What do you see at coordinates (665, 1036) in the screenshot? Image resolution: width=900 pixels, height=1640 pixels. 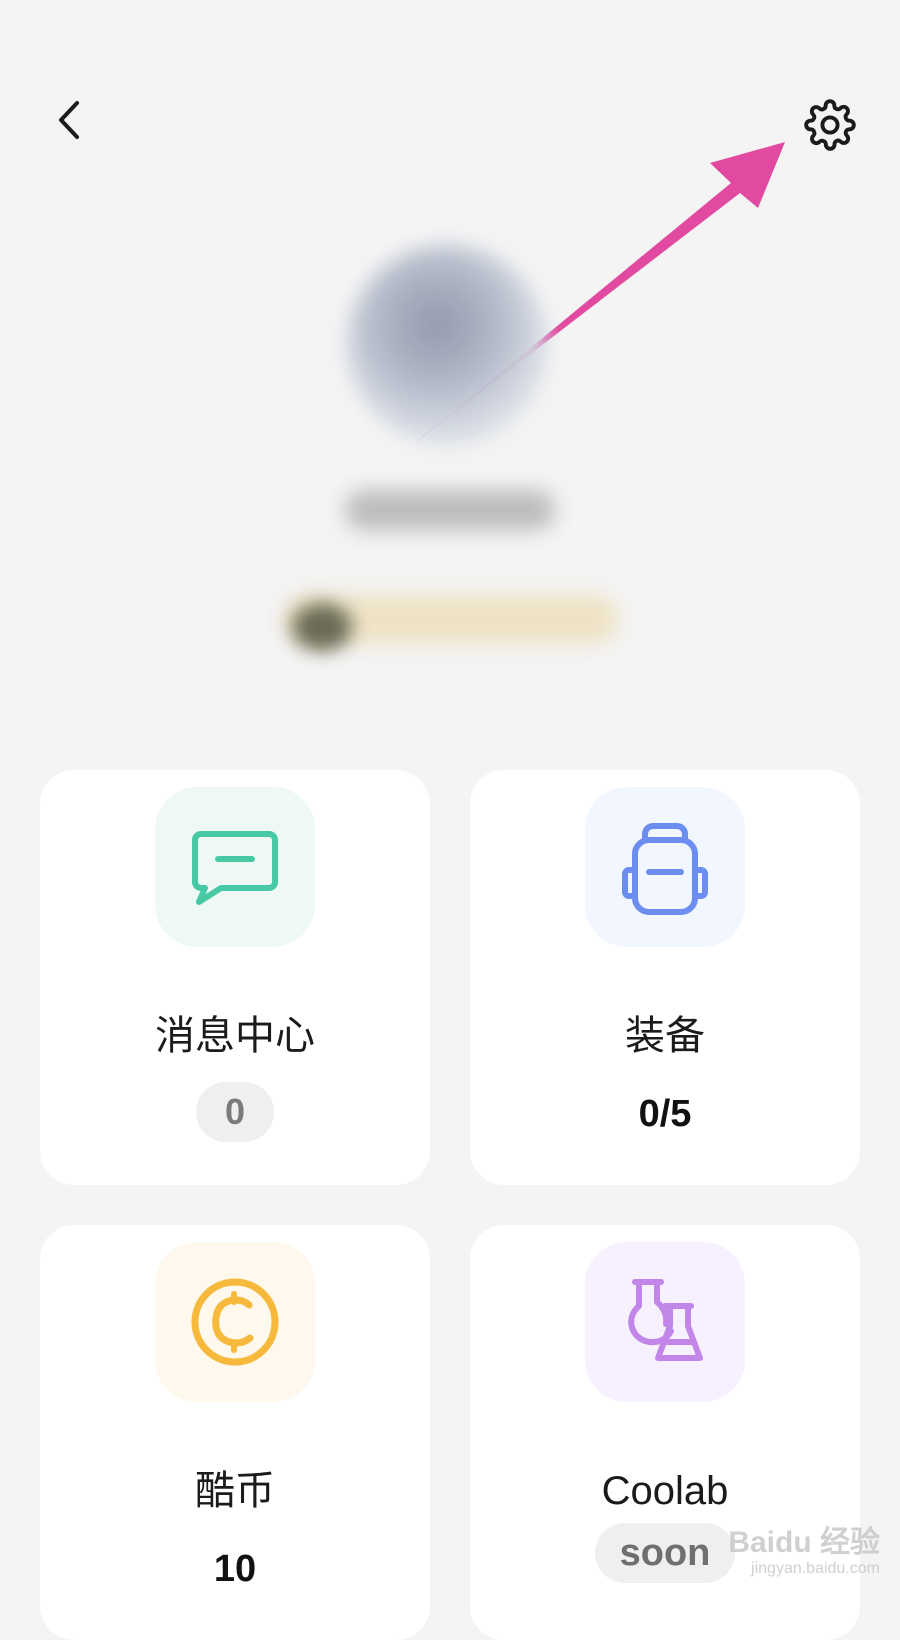 I see `equipment-title: 装备` at bounding box center [665, 1036].